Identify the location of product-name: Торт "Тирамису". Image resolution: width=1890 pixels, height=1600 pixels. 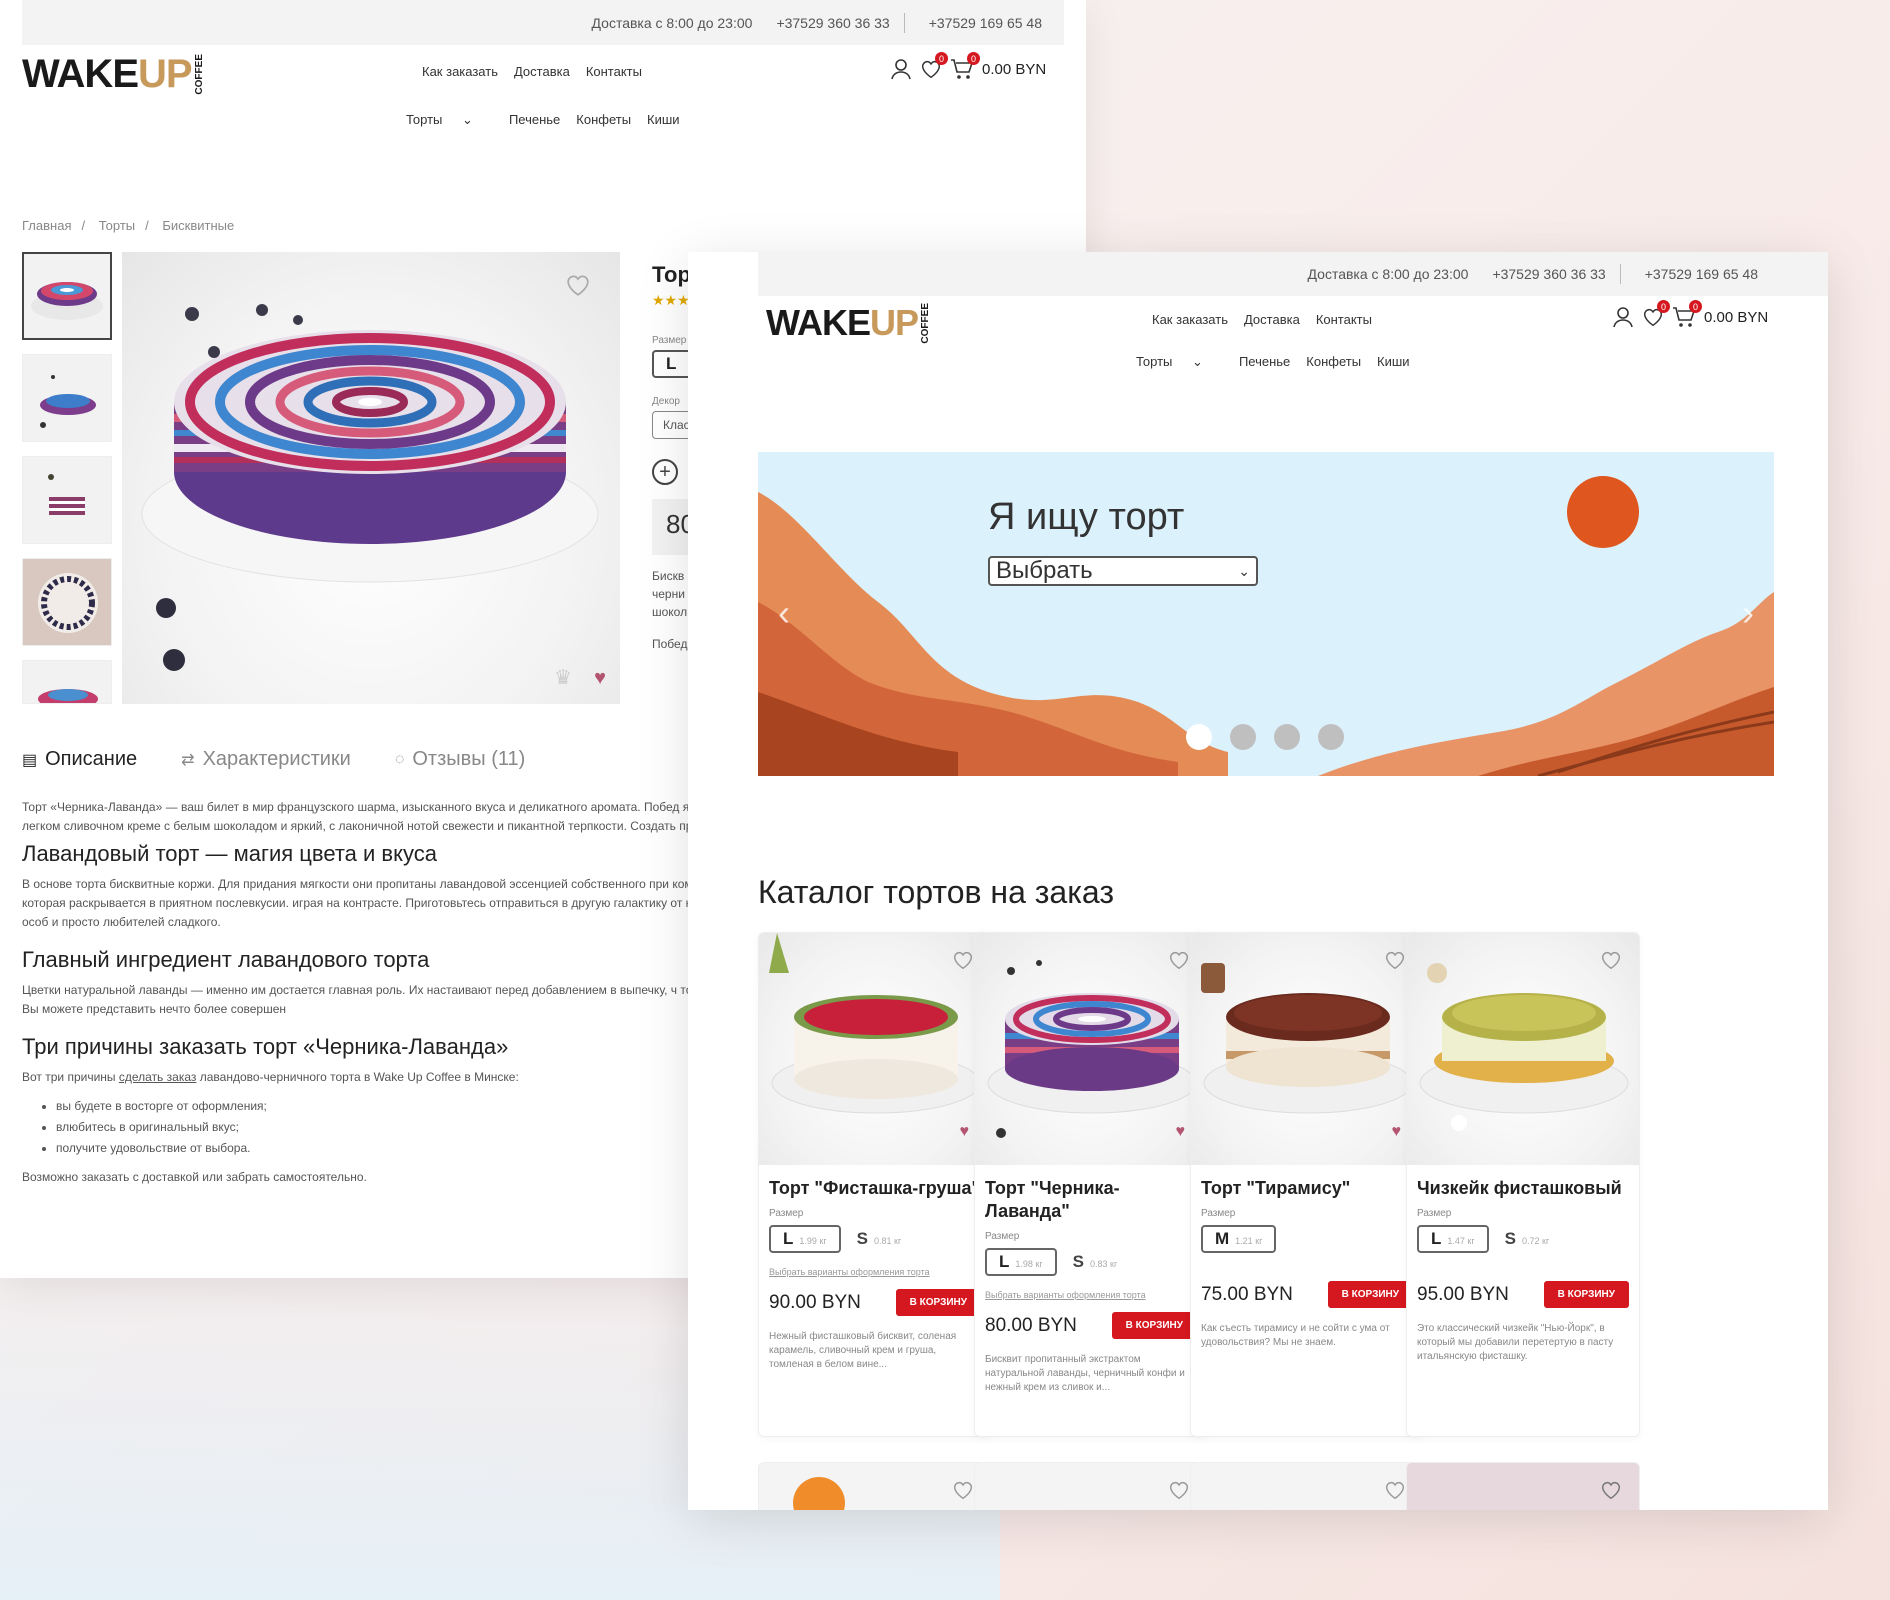
(1307, 1188).